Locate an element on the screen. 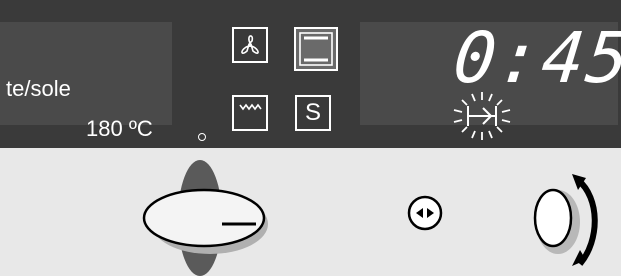 This screenshot has height=276, width=621. timer-readout: 0:45 is located at coordinates (535, 58).